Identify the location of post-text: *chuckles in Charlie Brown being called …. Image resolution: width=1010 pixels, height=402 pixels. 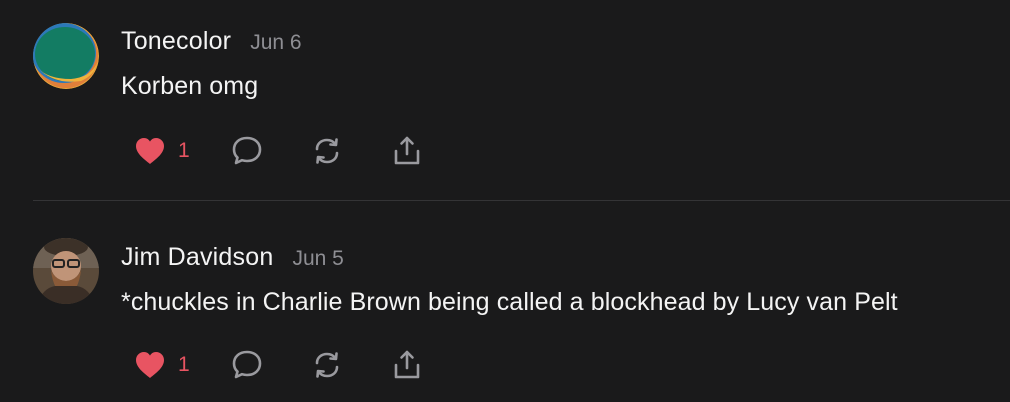
(509, 302).